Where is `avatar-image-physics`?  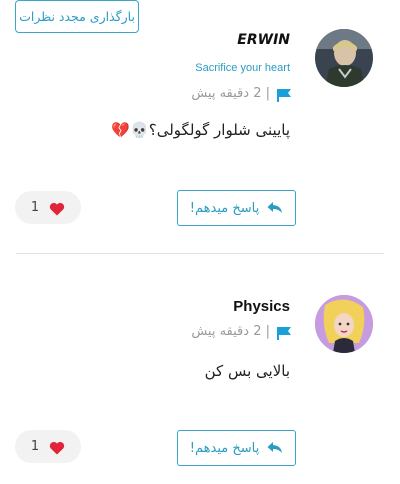 avatar-image-physics is located at coordinates (344, 324).